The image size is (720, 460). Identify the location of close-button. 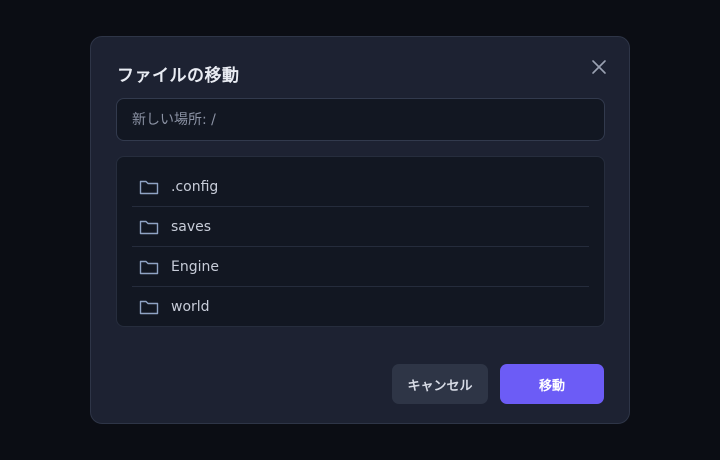
(599, 67).